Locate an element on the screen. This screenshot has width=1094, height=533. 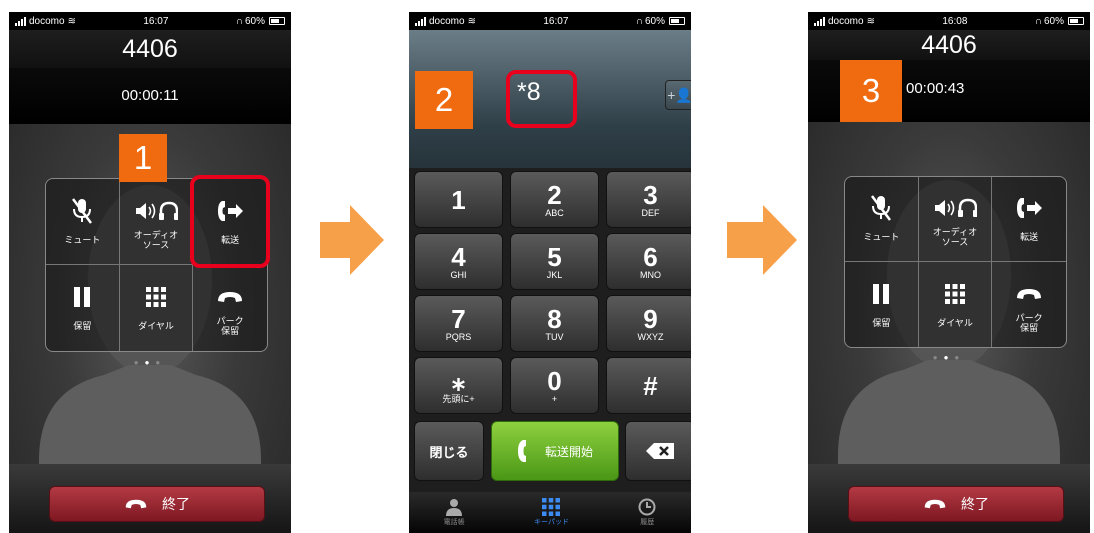
tab-label: 履歴 is located at coordinates (647, 522).